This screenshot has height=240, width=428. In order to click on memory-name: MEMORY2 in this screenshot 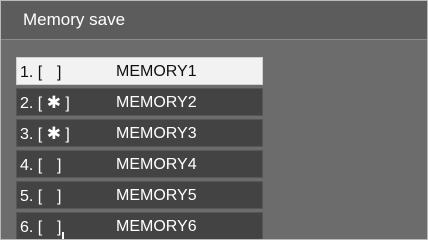, I will do `click(156, 102)`.